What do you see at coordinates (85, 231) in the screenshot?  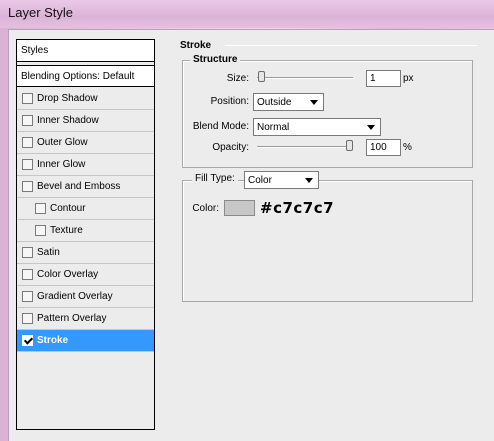 I see `style-item-texture: Texture` at bounding box center [85, 231].